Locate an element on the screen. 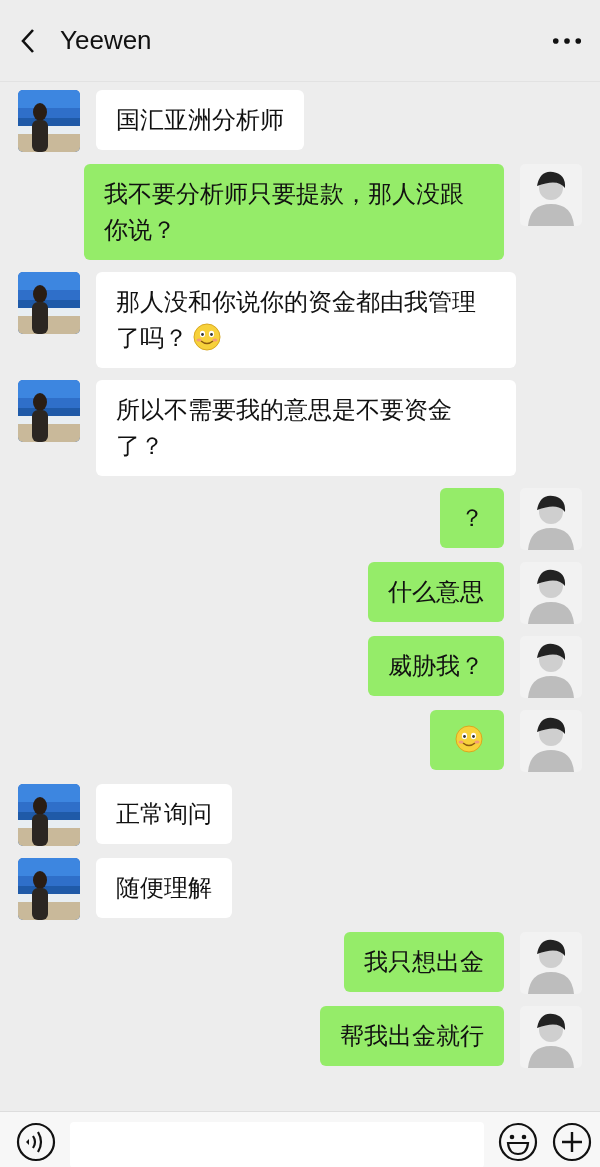  message-bubble: 国汇亚洲分析师 is located at coordinates (200, 120).